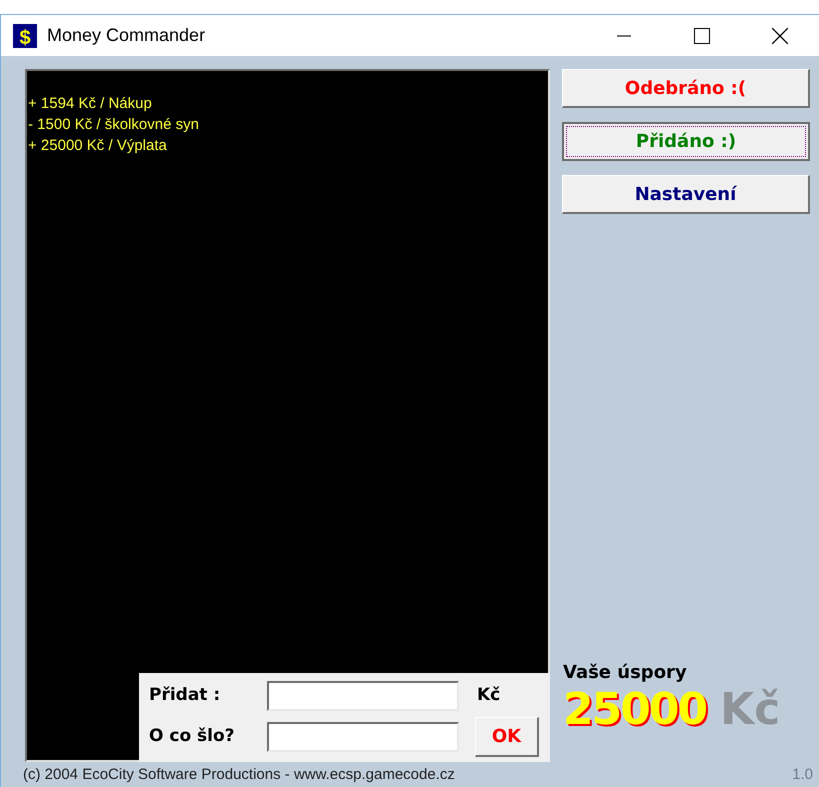 This screenshot has height=787, width=819. Describe the element at coordinates (489, 696) in the screenshot. I see `currency-label: Kč` at that location.